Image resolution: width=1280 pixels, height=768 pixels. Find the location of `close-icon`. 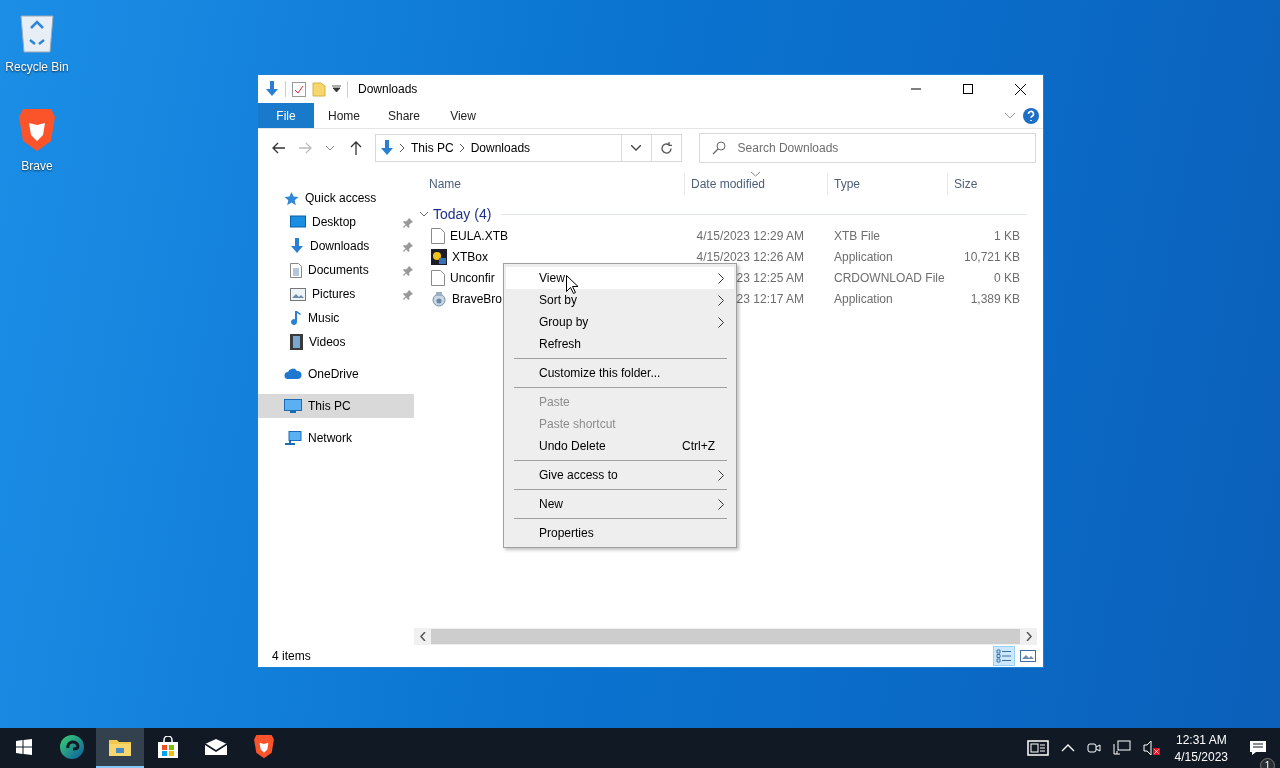

close-icon is located at coordinates (1020, 89).